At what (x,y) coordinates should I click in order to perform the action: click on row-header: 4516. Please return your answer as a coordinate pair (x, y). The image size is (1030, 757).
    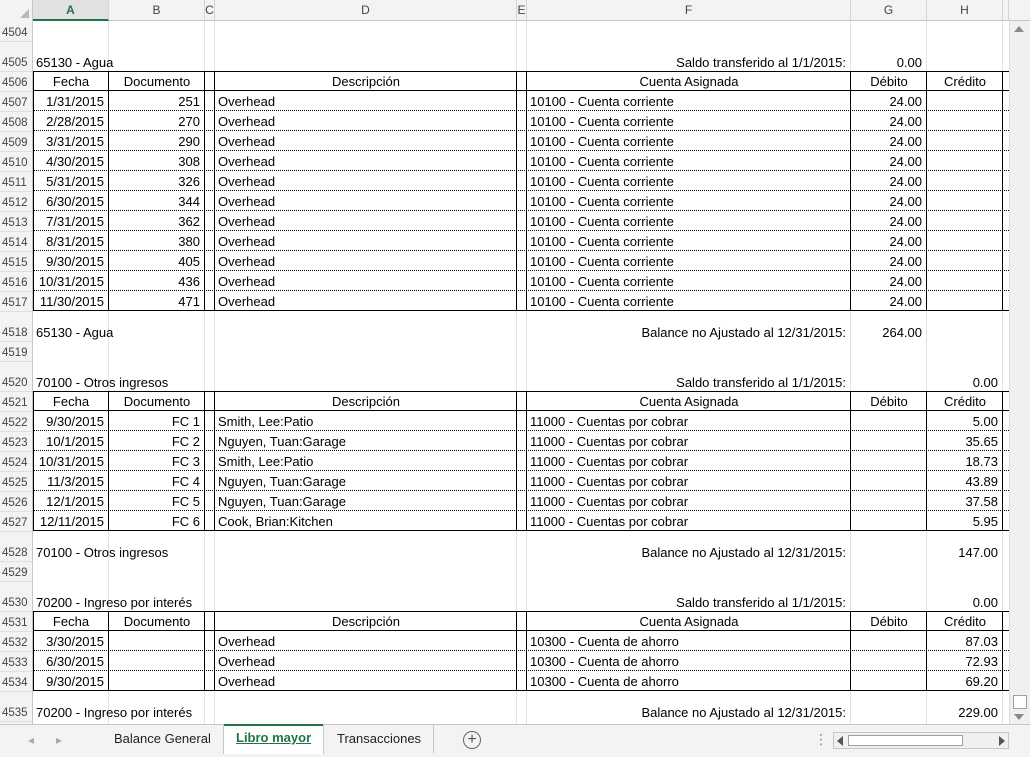
    Looking at the image, I should click on (16, 283).